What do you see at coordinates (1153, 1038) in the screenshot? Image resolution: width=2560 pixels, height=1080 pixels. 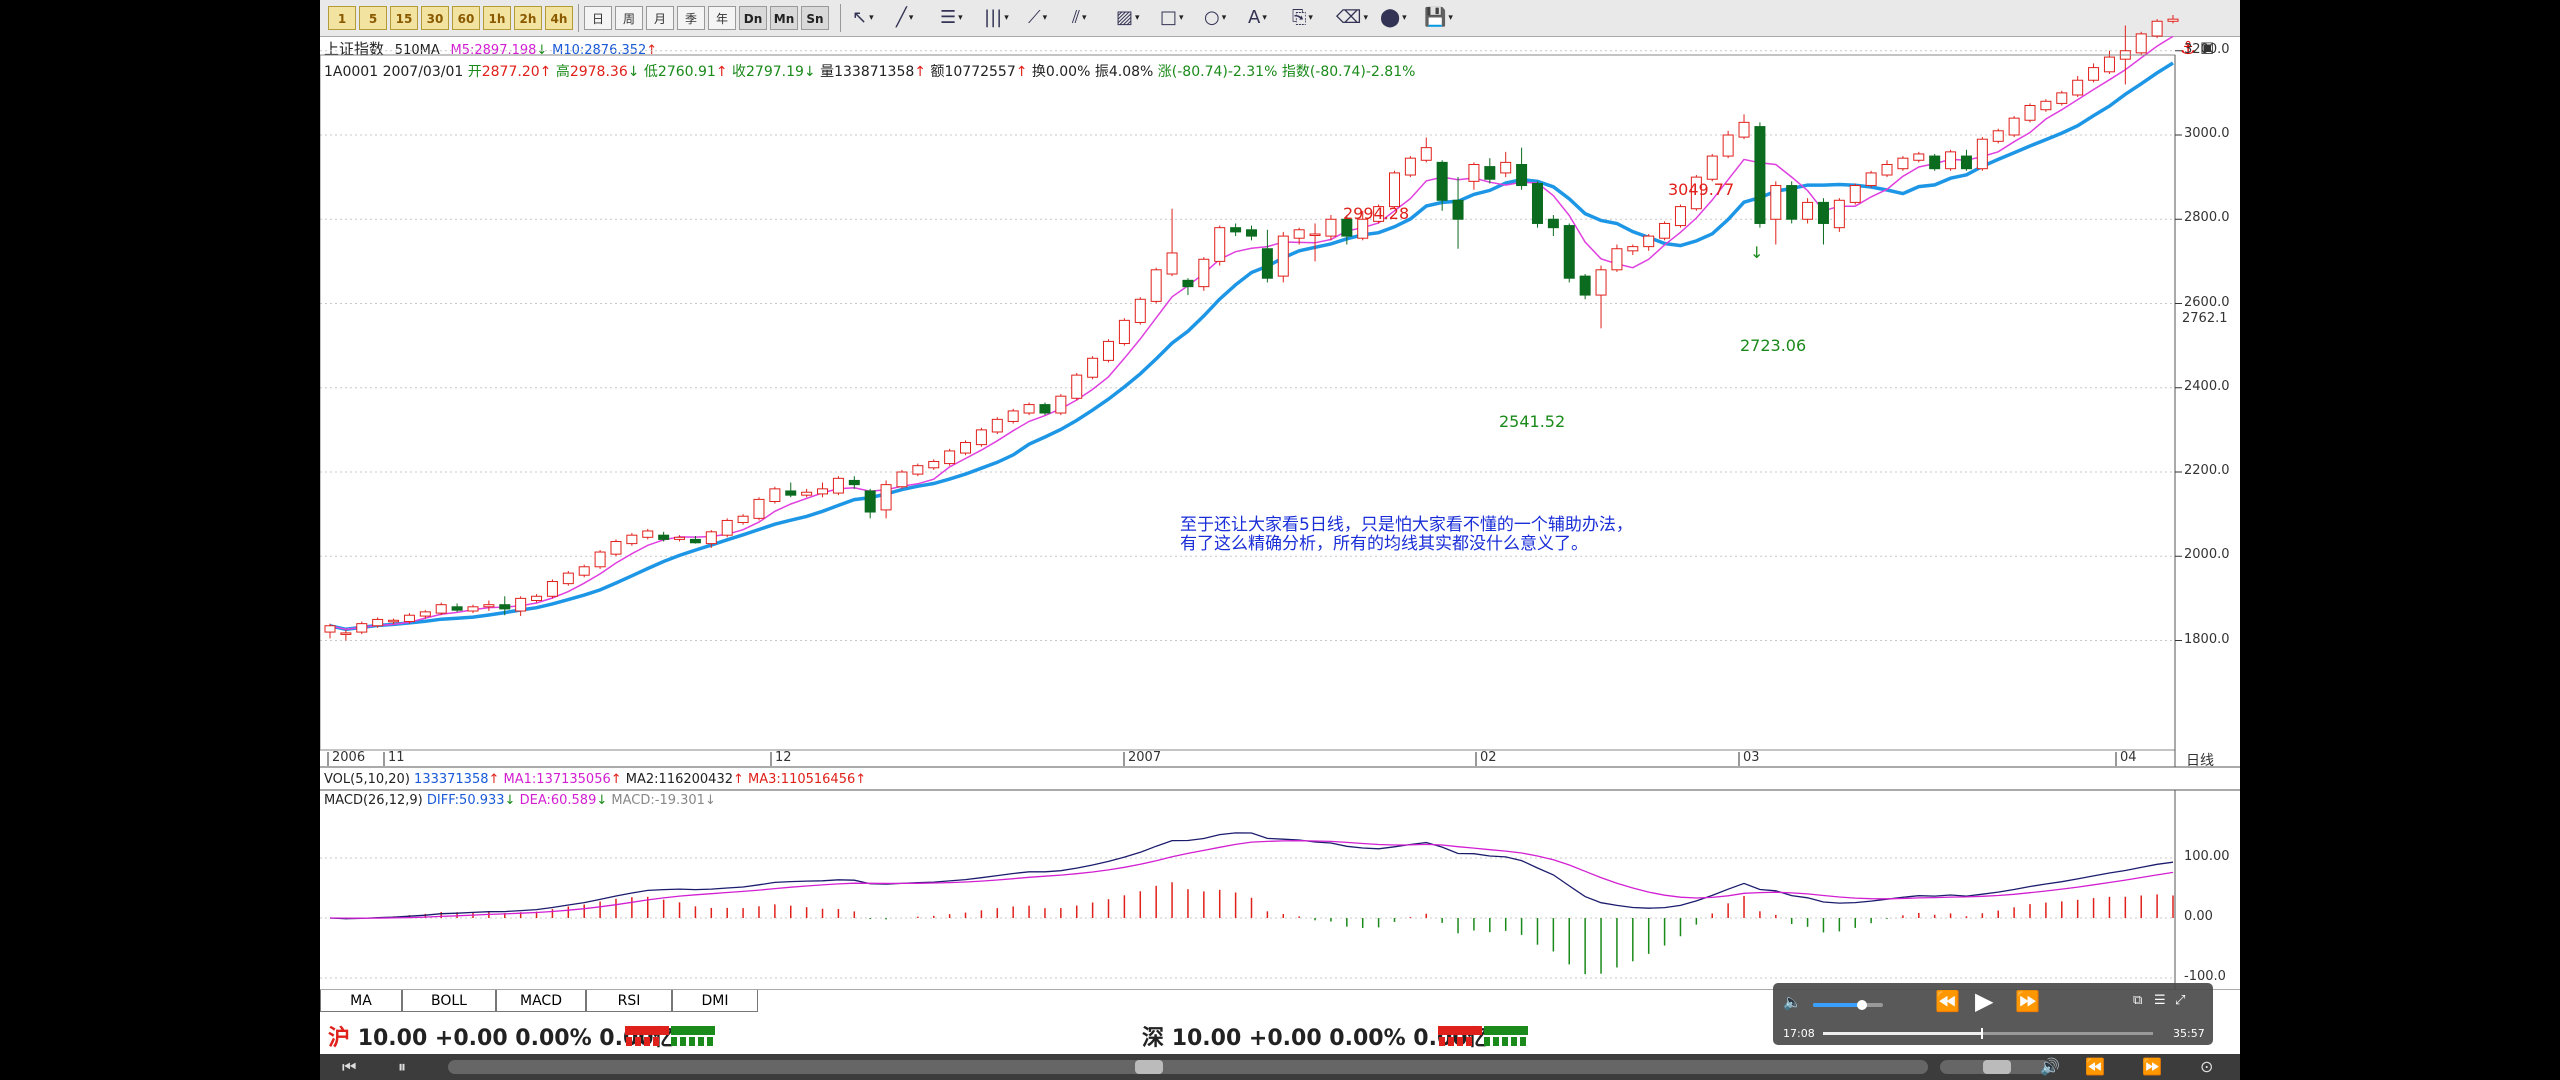 I see `sz-prefix: 深` at bounding box center [1153, 1038].